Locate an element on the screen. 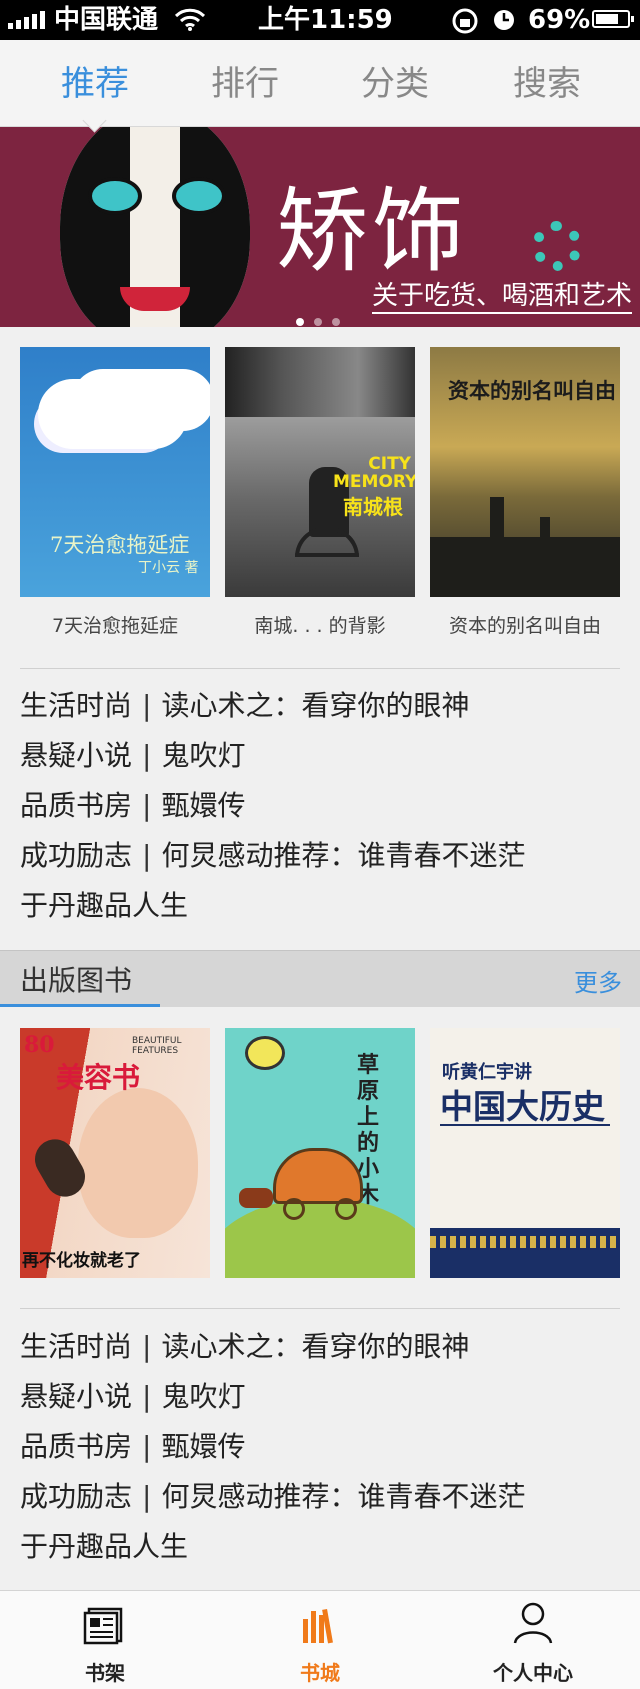 Image resolution: width=640 pixels, height=1689 pixels. tab-ranking: 排行 is located at coordinates (245, 84).